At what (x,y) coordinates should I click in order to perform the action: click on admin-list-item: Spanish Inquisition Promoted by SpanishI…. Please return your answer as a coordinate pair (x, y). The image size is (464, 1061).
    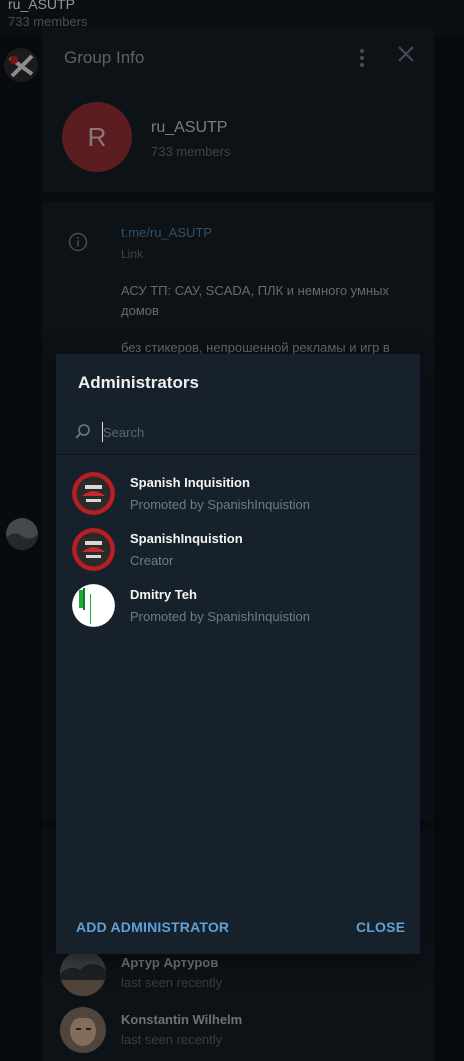
    Looking at the image, I should click on (238, 498).